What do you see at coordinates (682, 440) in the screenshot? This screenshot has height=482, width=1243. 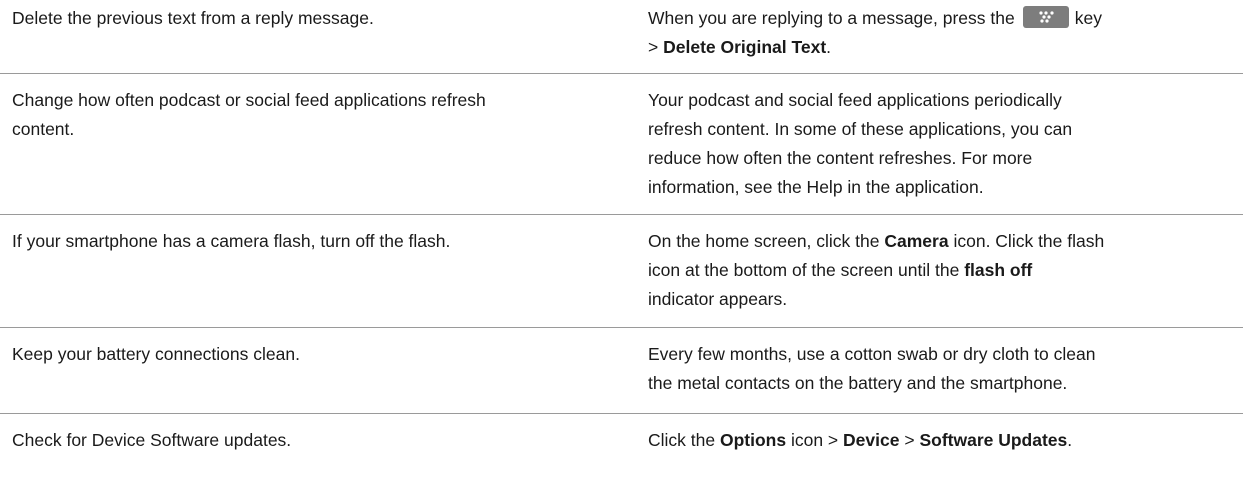 I see `instruction-text: Click the` at bounding box center [682, 440].